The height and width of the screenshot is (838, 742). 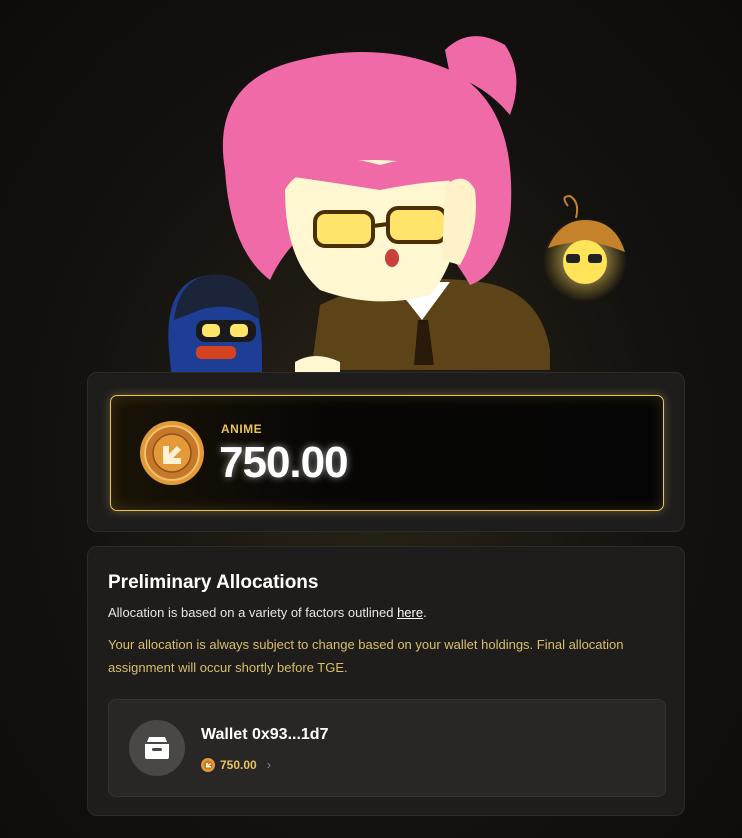 What do you see at coordinates (213, 582) in the screenshot?
I see `allocations-title: Preliminary Allocations` at bounding box center [213, 582].